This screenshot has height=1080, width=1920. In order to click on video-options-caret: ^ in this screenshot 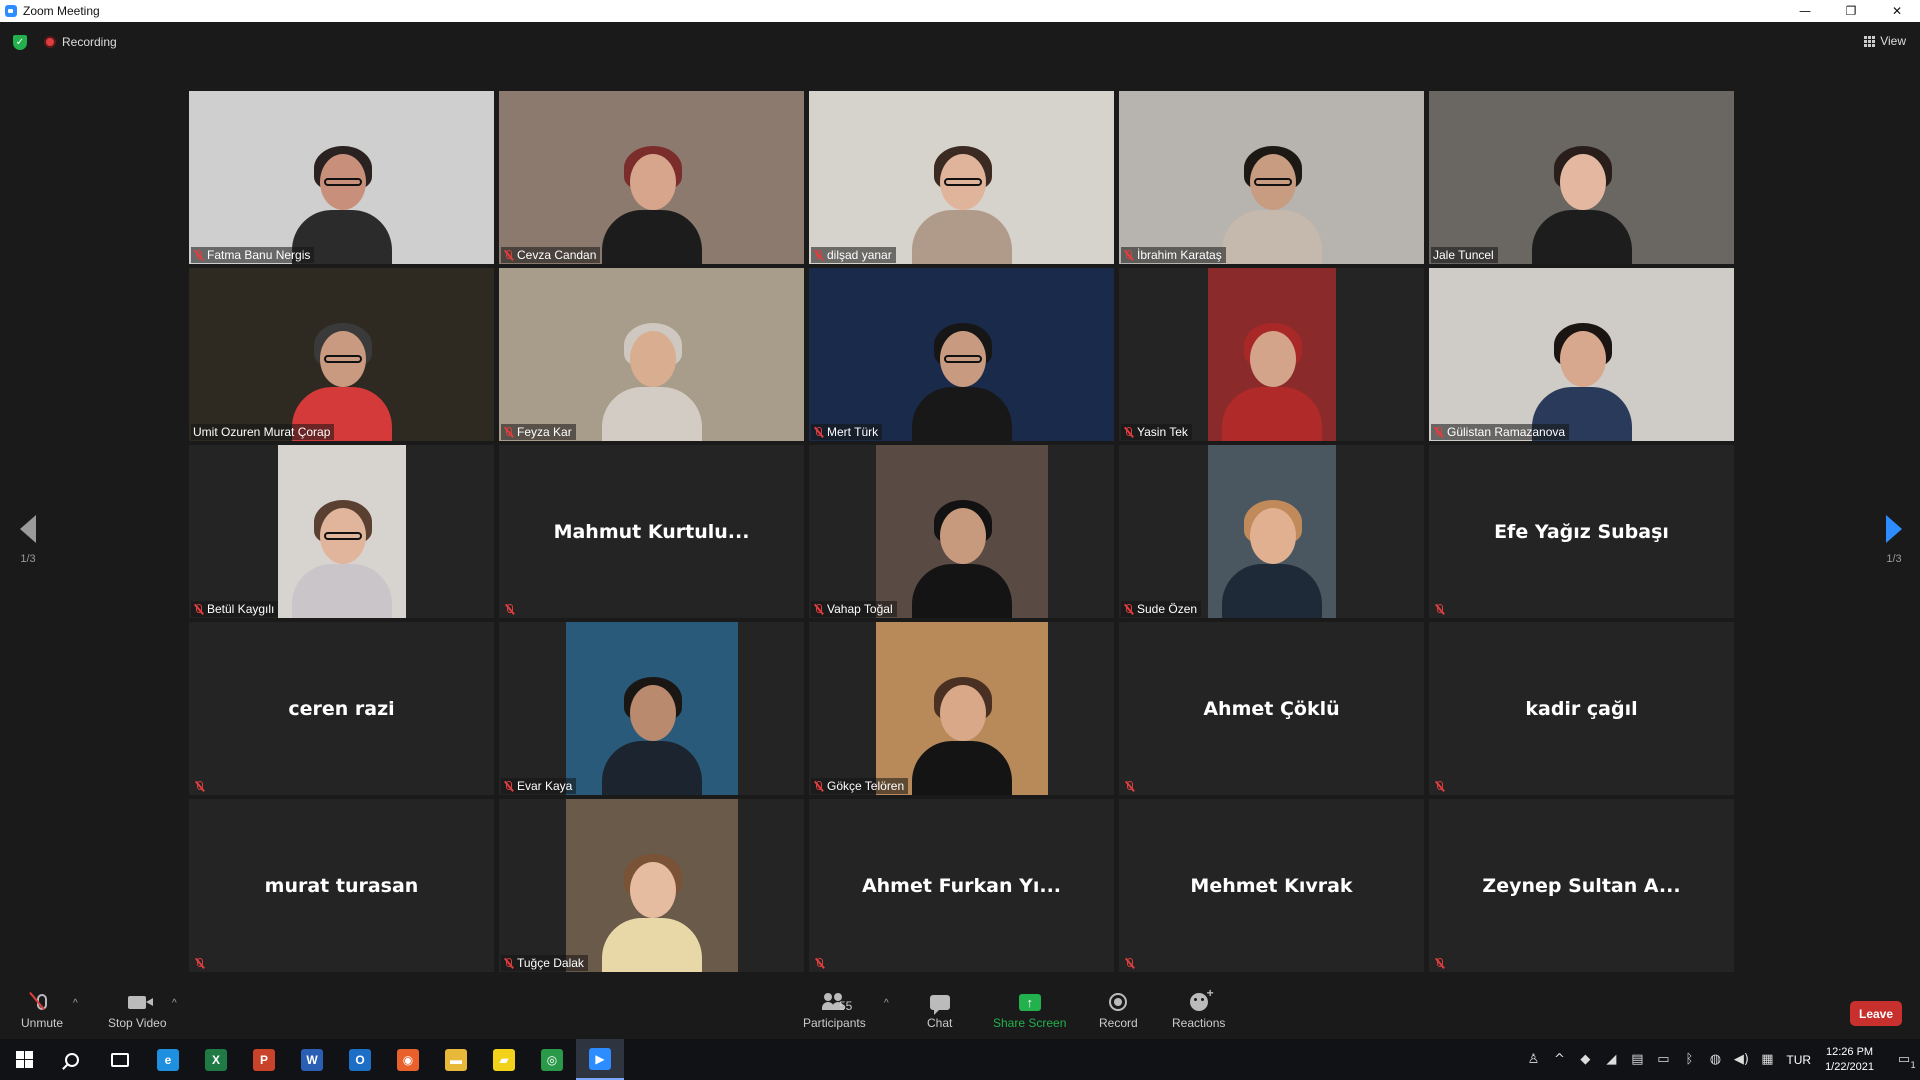, I will do `click(174, 1003)`.